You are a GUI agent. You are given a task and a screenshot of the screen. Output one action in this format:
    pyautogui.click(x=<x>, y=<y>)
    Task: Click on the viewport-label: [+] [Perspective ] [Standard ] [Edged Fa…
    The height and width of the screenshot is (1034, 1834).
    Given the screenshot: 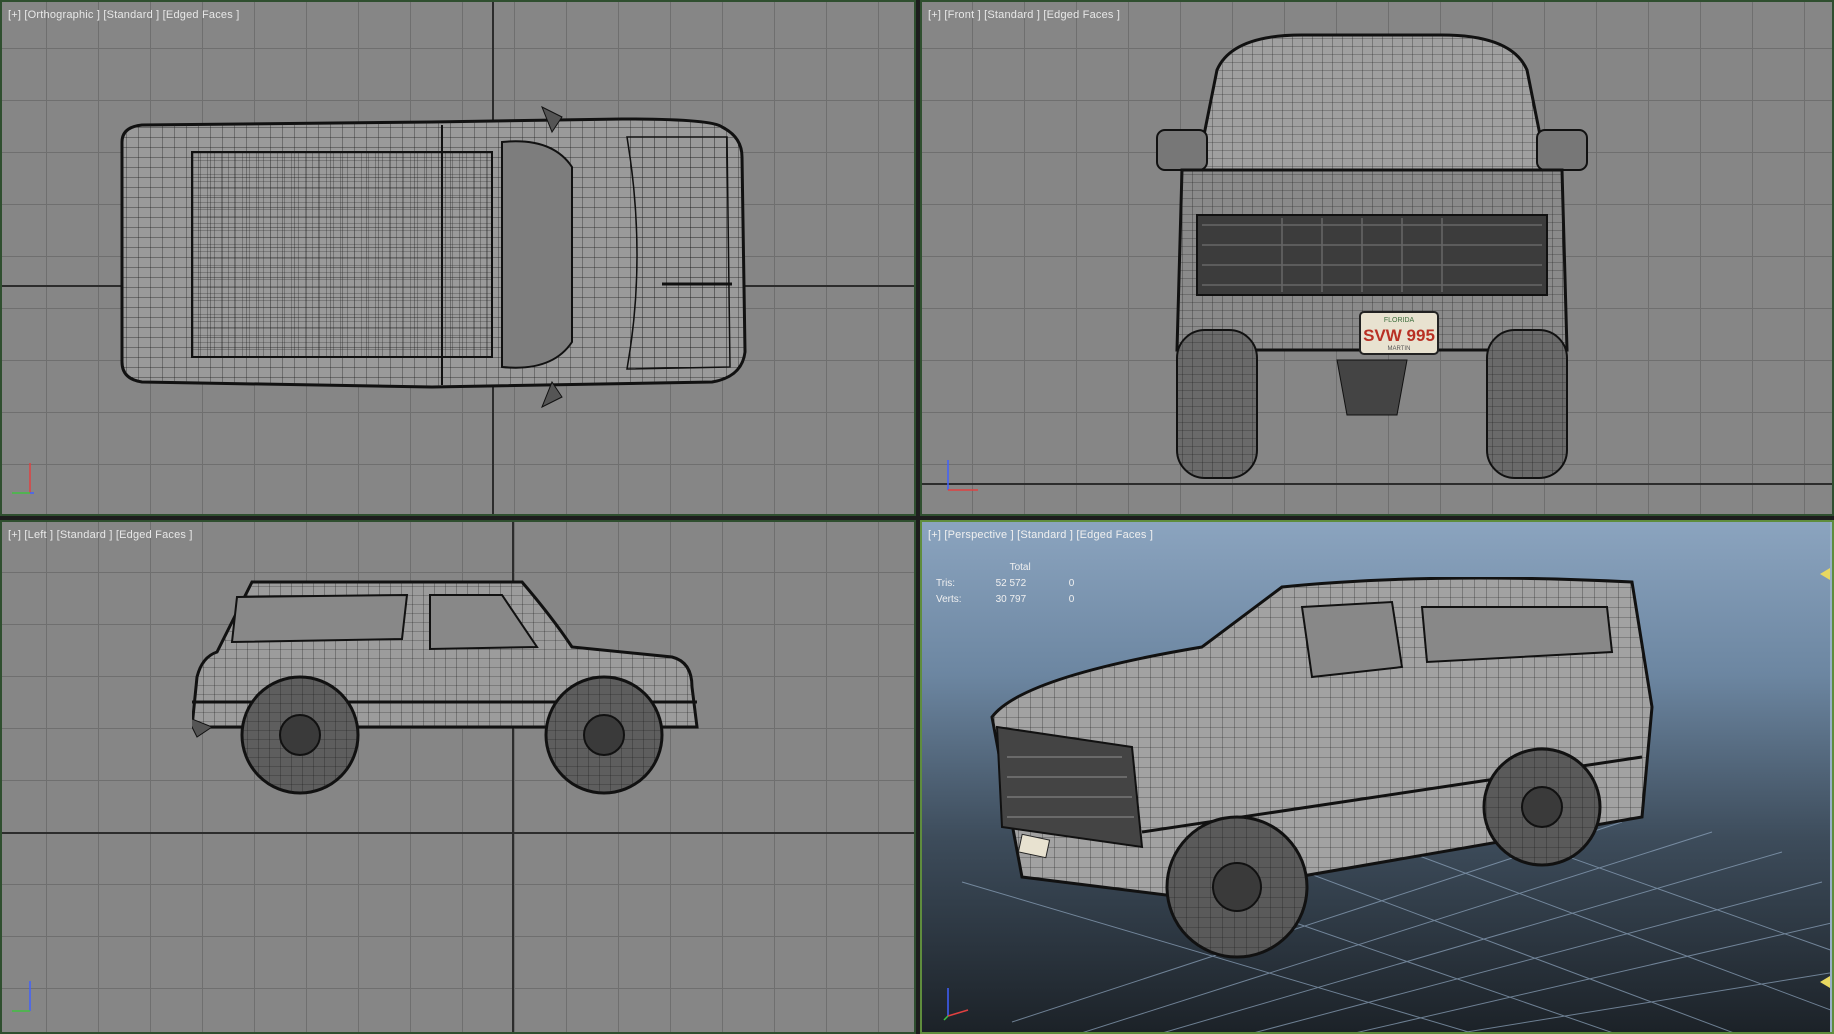 What is the action you would take?
    pyautogui.click(x=1040, y=535)
    